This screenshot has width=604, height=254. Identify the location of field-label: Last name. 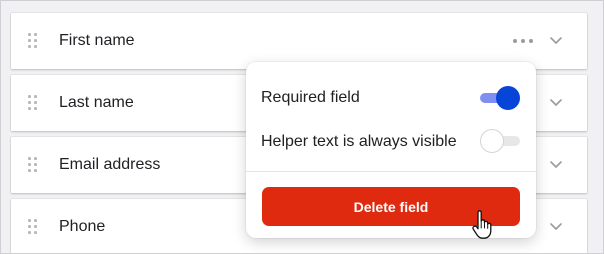
(96, 102).